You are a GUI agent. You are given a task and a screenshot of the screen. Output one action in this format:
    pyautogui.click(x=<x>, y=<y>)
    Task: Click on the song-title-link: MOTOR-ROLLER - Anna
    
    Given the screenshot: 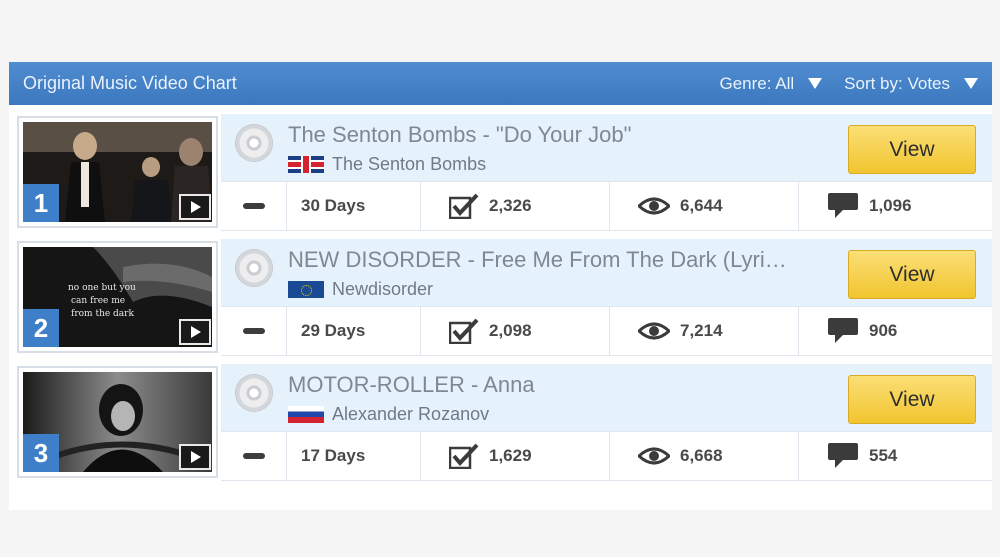 What is the action you would take?
    pyautogui.click(x=411, y=385)
    